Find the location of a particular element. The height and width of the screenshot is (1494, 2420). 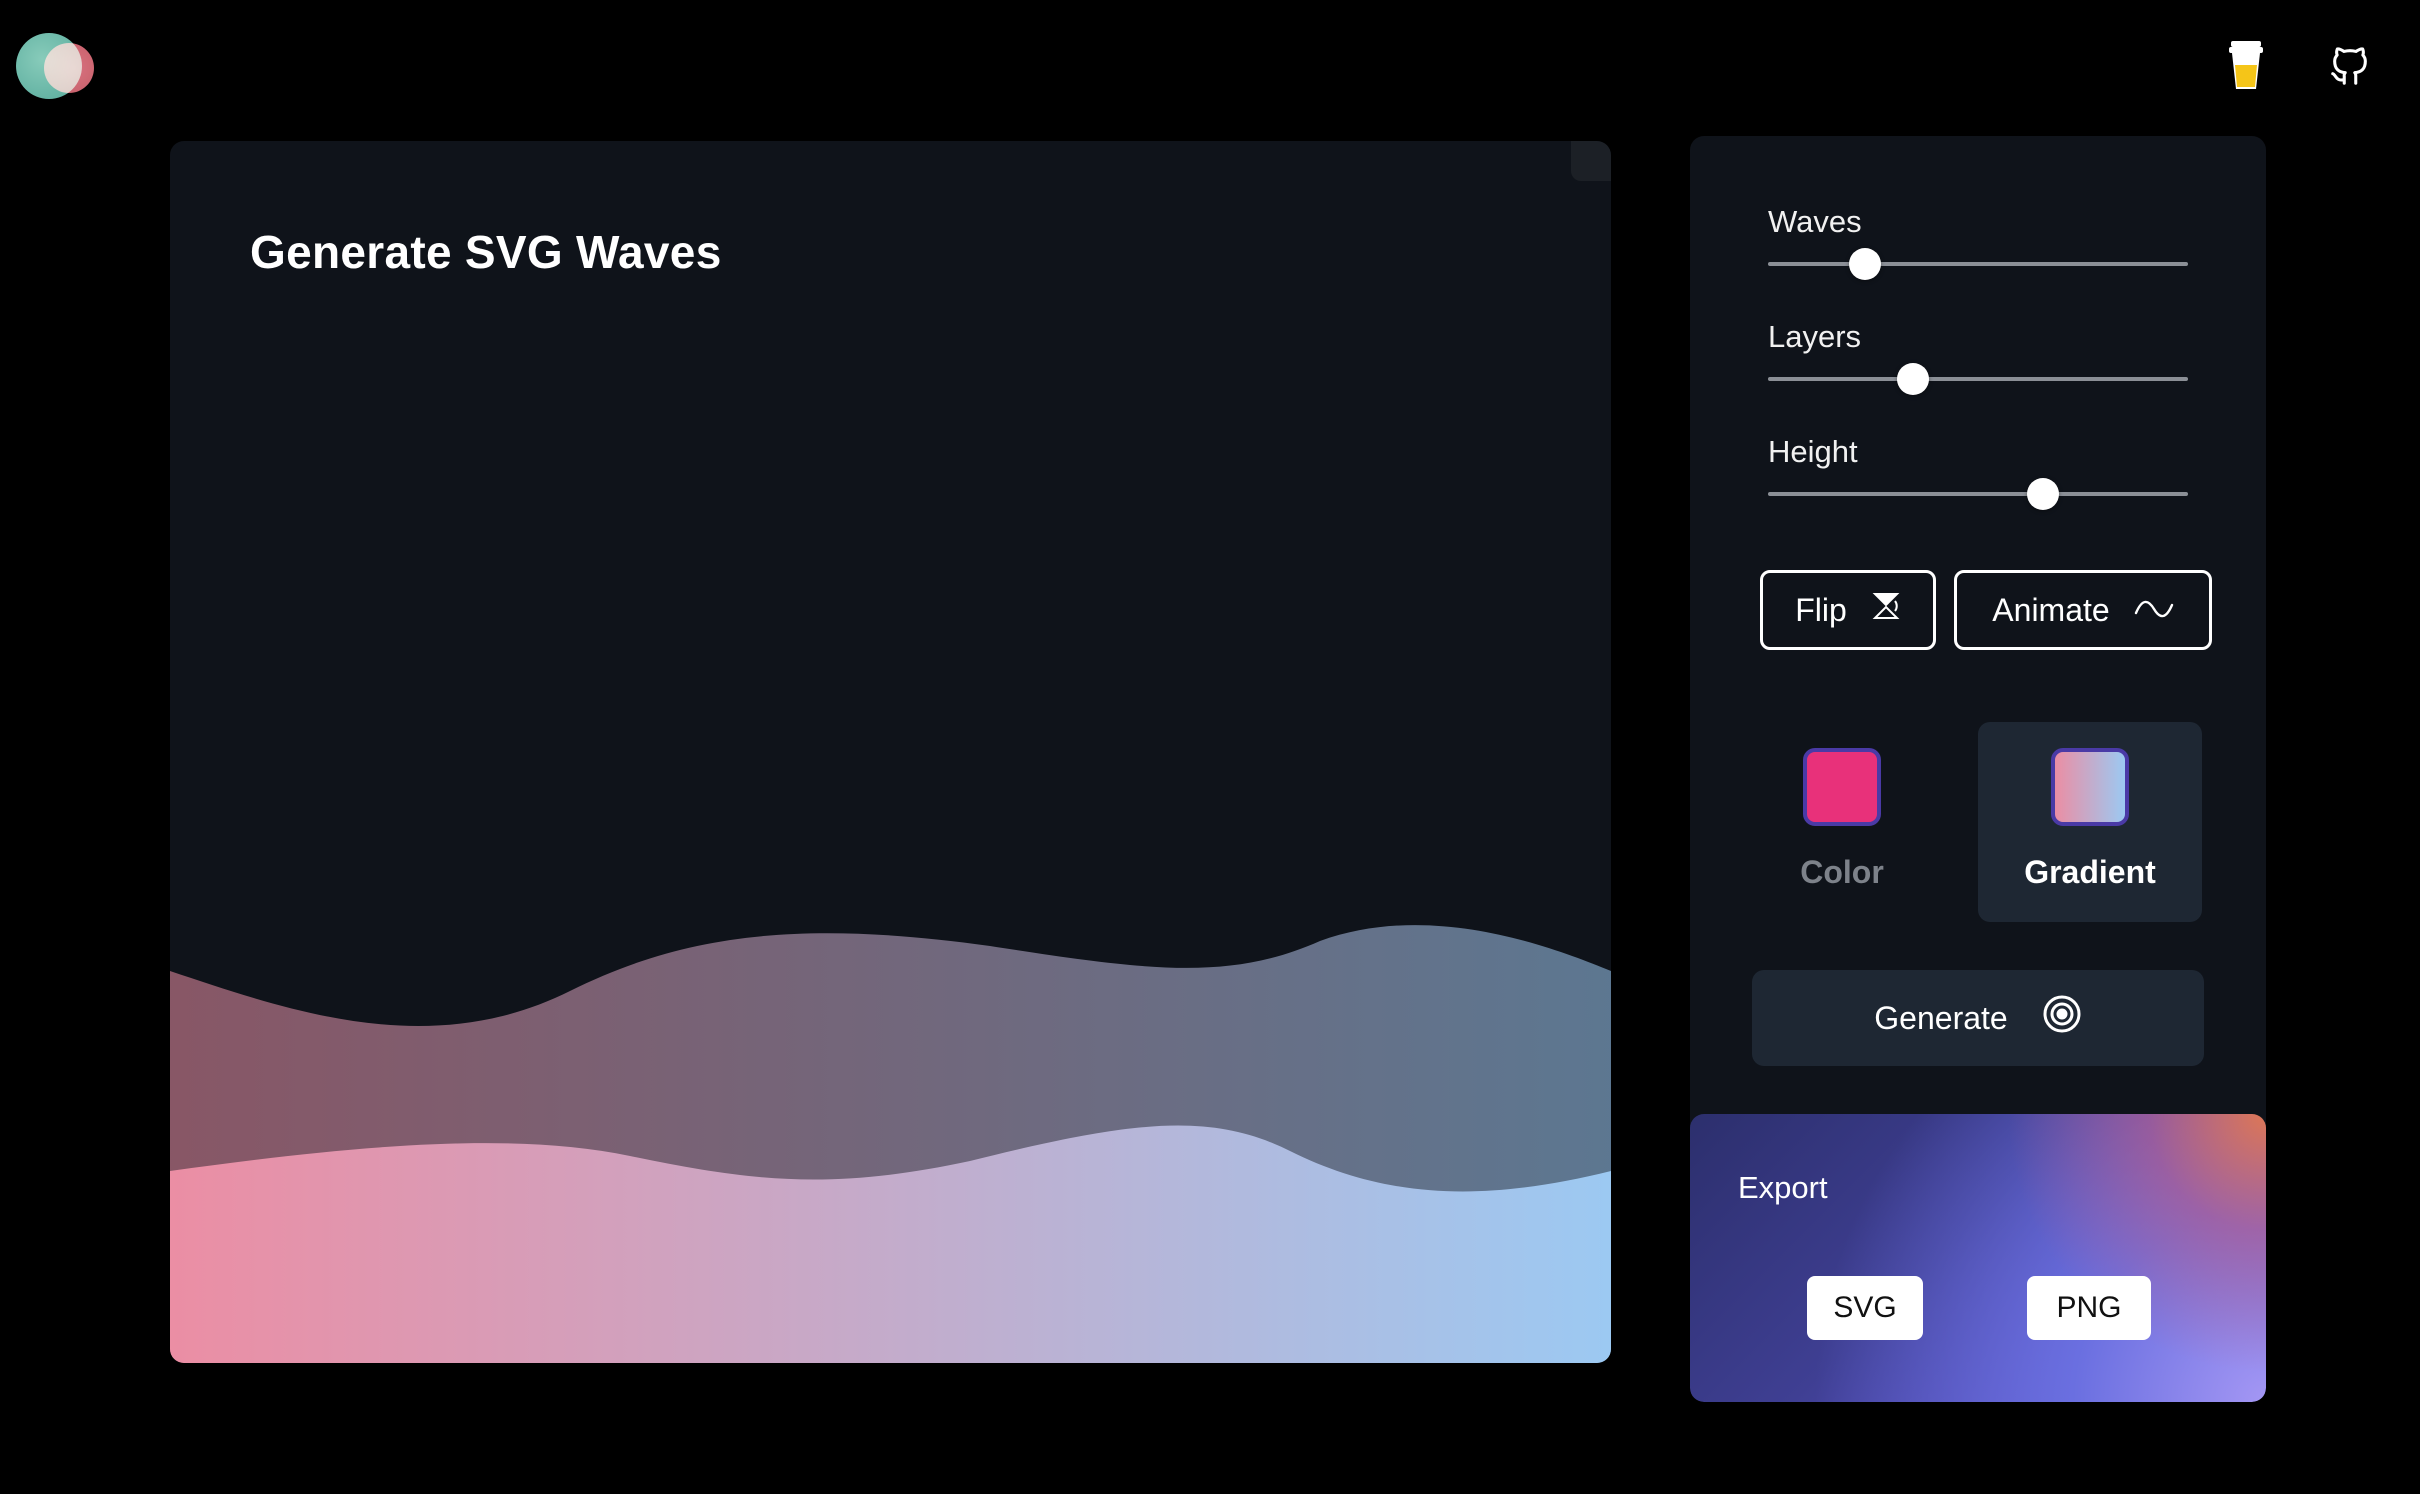

gradient-mode-label: Gradient is located at coordinates (2090, 872).